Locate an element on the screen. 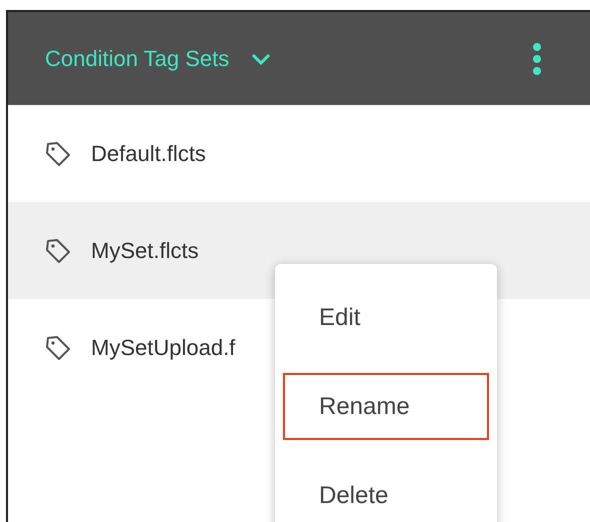 The height and width of the screenshot is (522, 590). title-dropdown: Condition Tag Sets is located at coordinates (158, 59).